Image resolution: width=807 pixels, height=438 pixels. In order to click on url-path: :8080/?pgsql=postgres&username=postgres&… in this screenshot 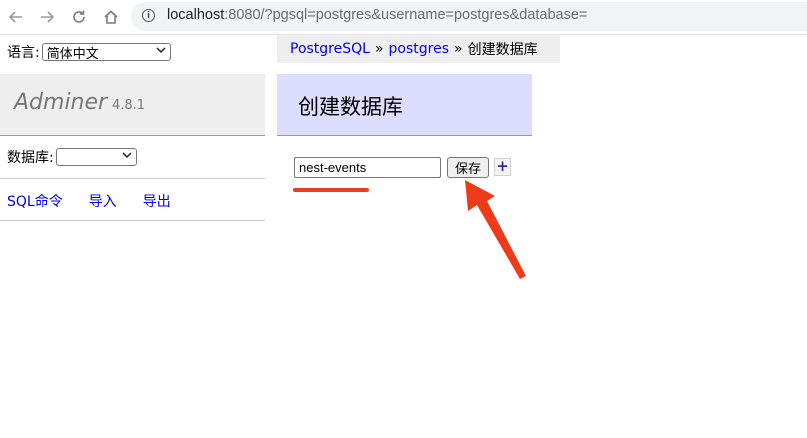, I will do `click(406, 15)`.